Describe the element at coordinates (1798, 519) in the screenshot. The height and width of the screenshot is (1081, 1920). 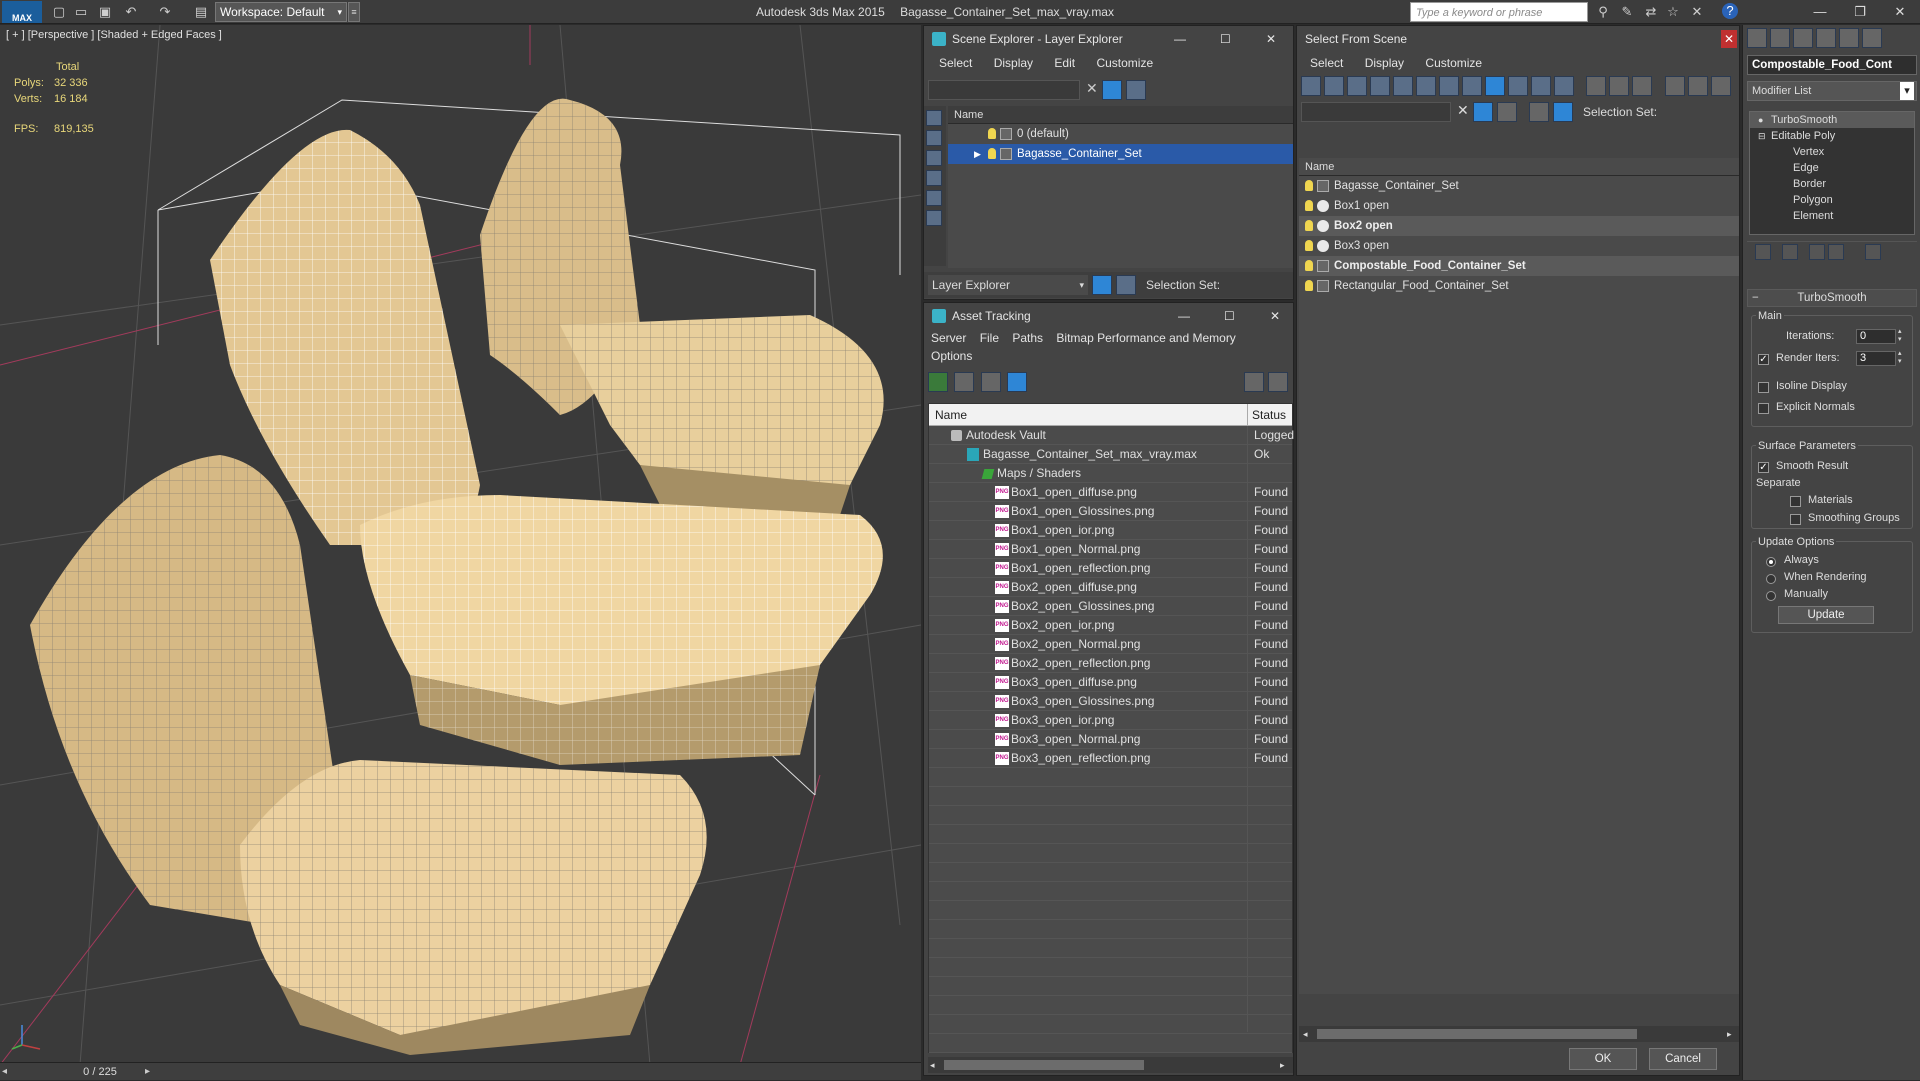
I see `smoothing-groups-checkbox` at that location.